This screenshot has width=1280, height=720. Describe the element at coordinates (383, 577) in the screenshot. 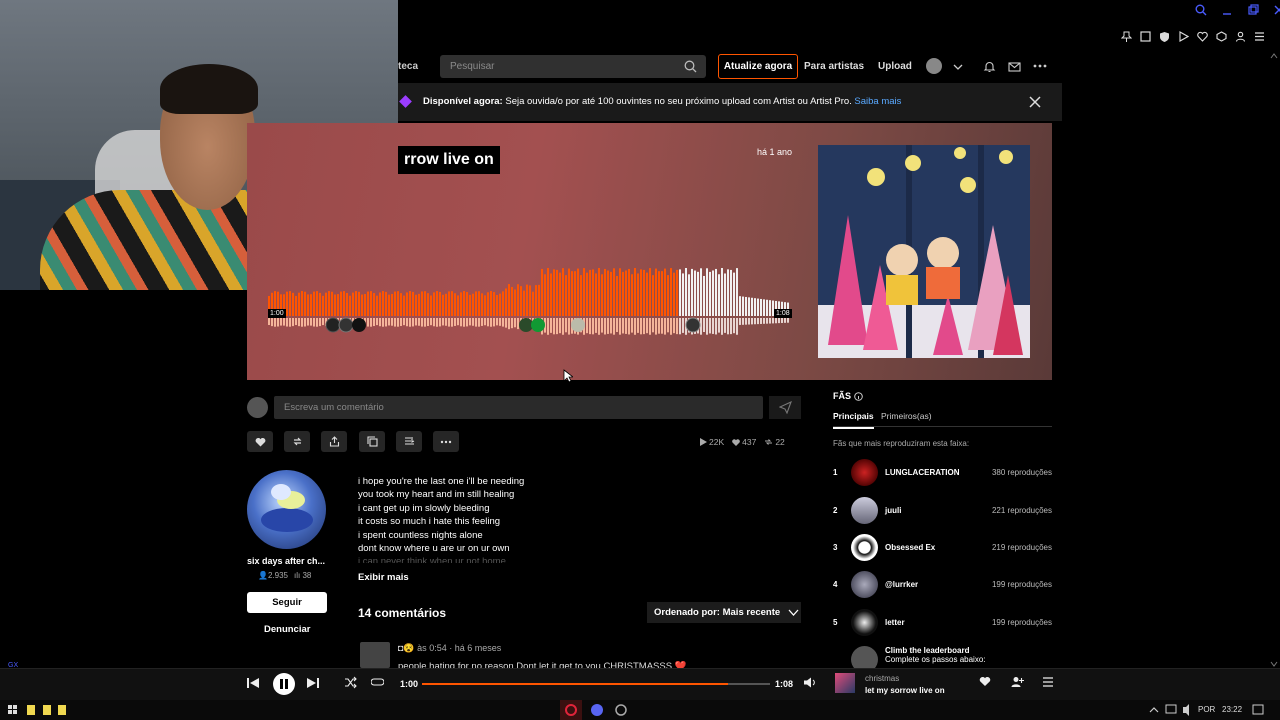

I see `show-more-link: Exibir mais` at that location.